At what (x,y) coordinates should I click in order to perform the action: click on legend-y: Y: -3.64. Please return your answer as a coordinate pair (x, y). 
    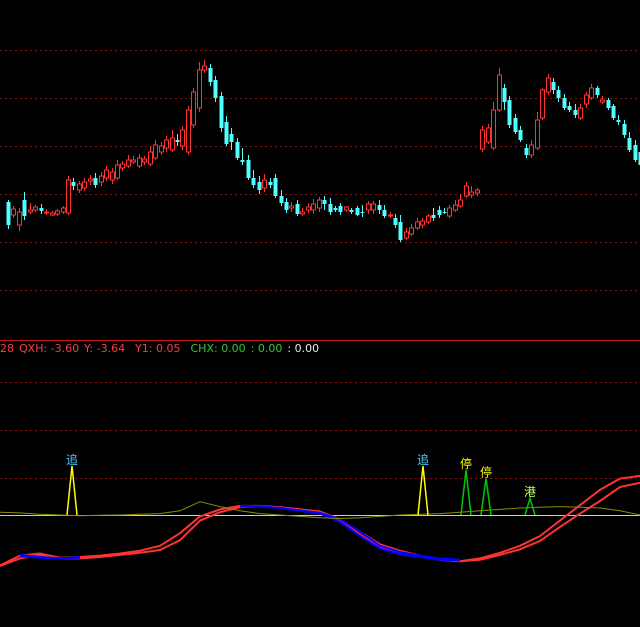
    Looking at the image, I should click on (105, 348).